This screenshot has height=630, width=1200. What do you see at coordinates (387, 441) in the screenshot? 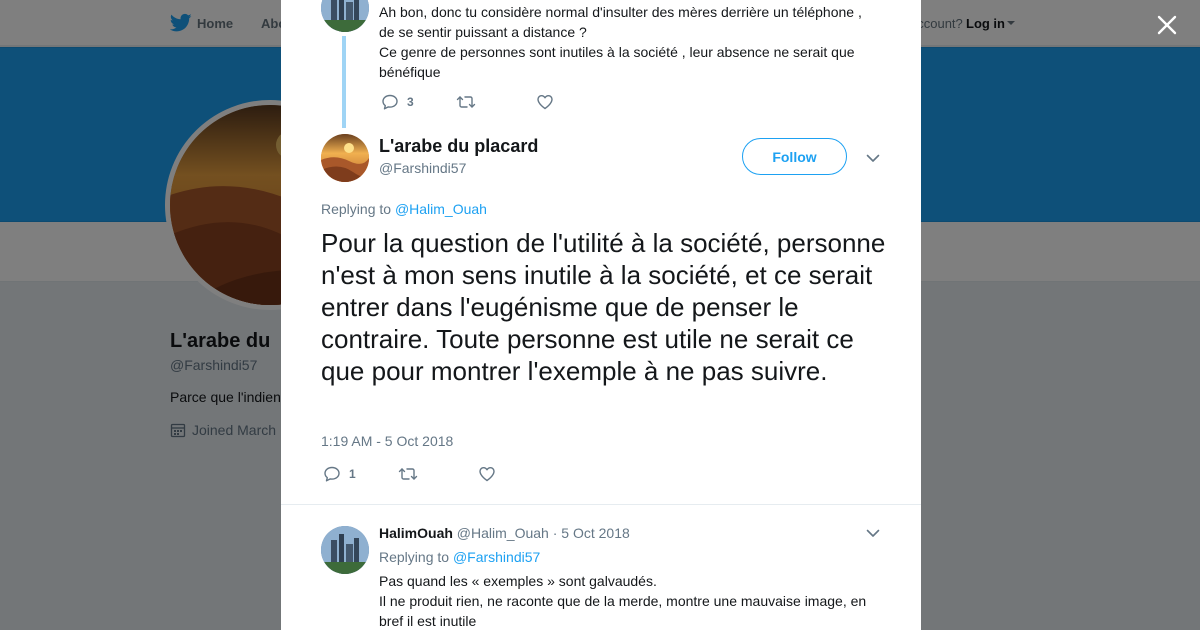
I see `main-tweet-timestamp: 1:19 AM - 5 Oct 2018` at bounding box center [387, 441].